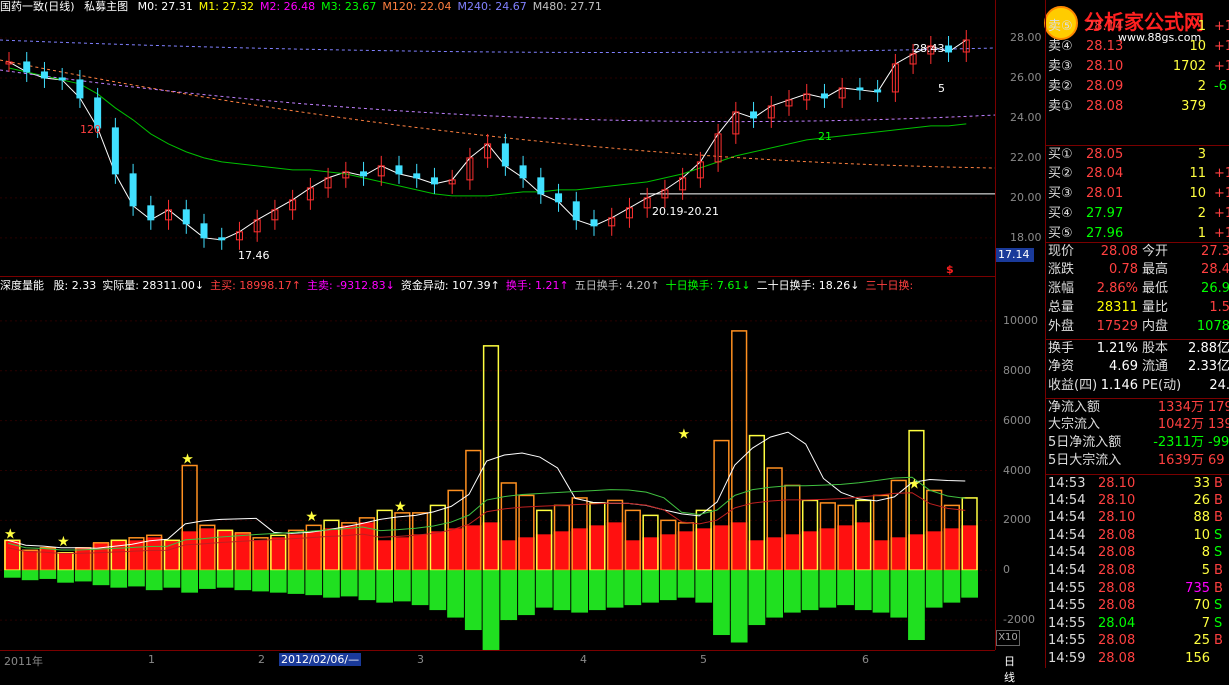 Image resolution: width=1229 pixels, height=685 pixels. Describe the element at coordinates (1201, 233) in the screenshot. I see `bid-volume: 1` at that location.